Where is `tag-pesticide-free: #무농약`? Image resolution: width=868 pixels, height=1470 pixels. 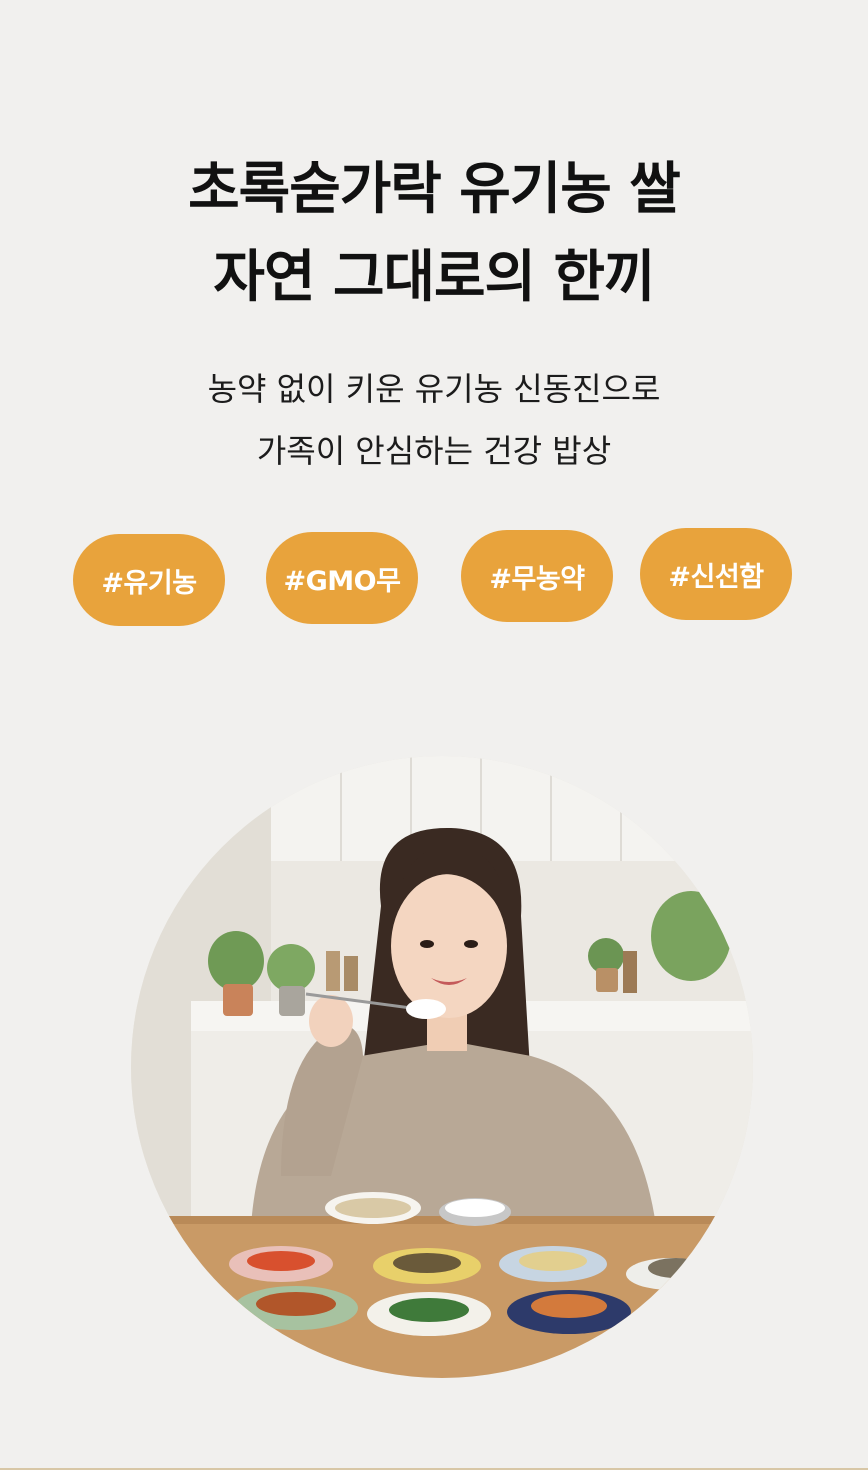
tag-pesticide-free: #무농약 is located at coordinates (537, 576).